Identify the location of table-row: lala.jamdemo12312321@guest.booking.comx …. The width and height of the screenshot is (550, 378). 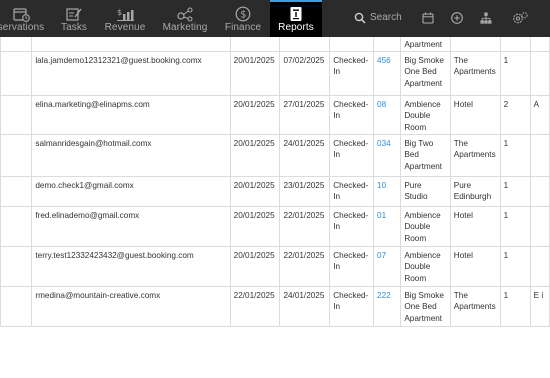
(275, 73).